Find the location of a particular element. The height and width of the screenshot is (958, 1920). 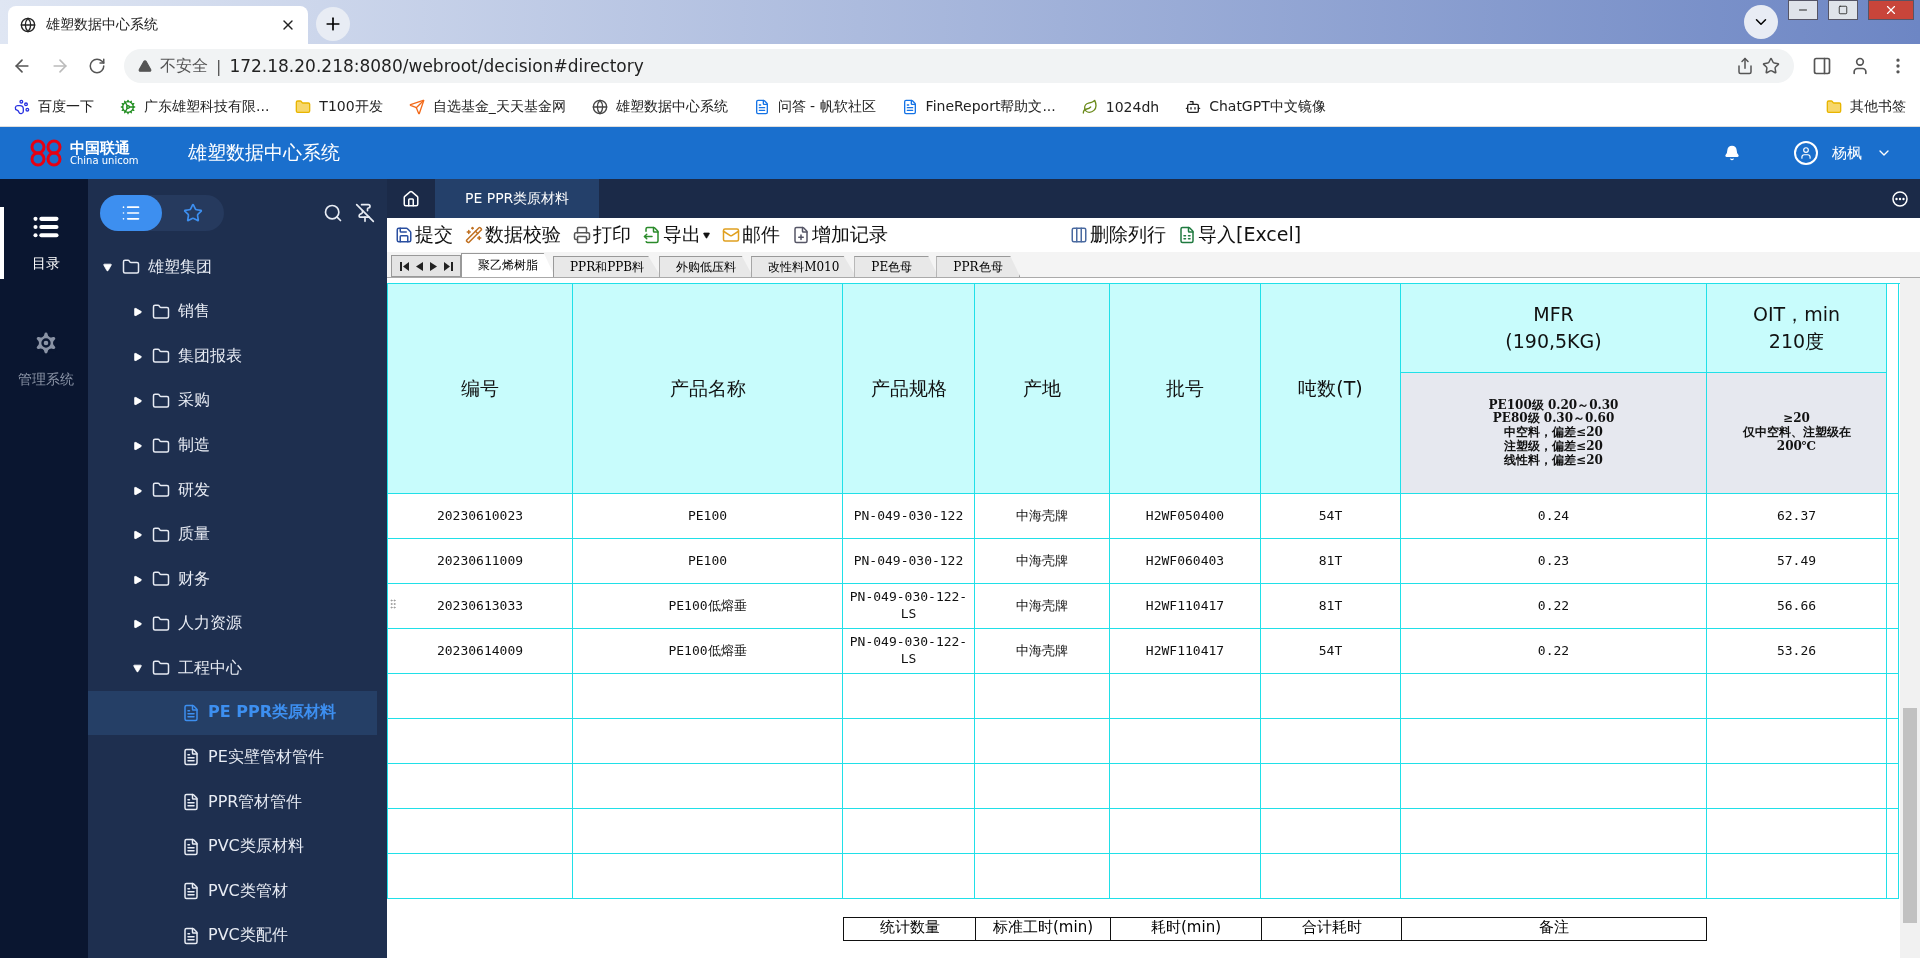

table-cell: 20230611009 is located at coordinates (480, 561).